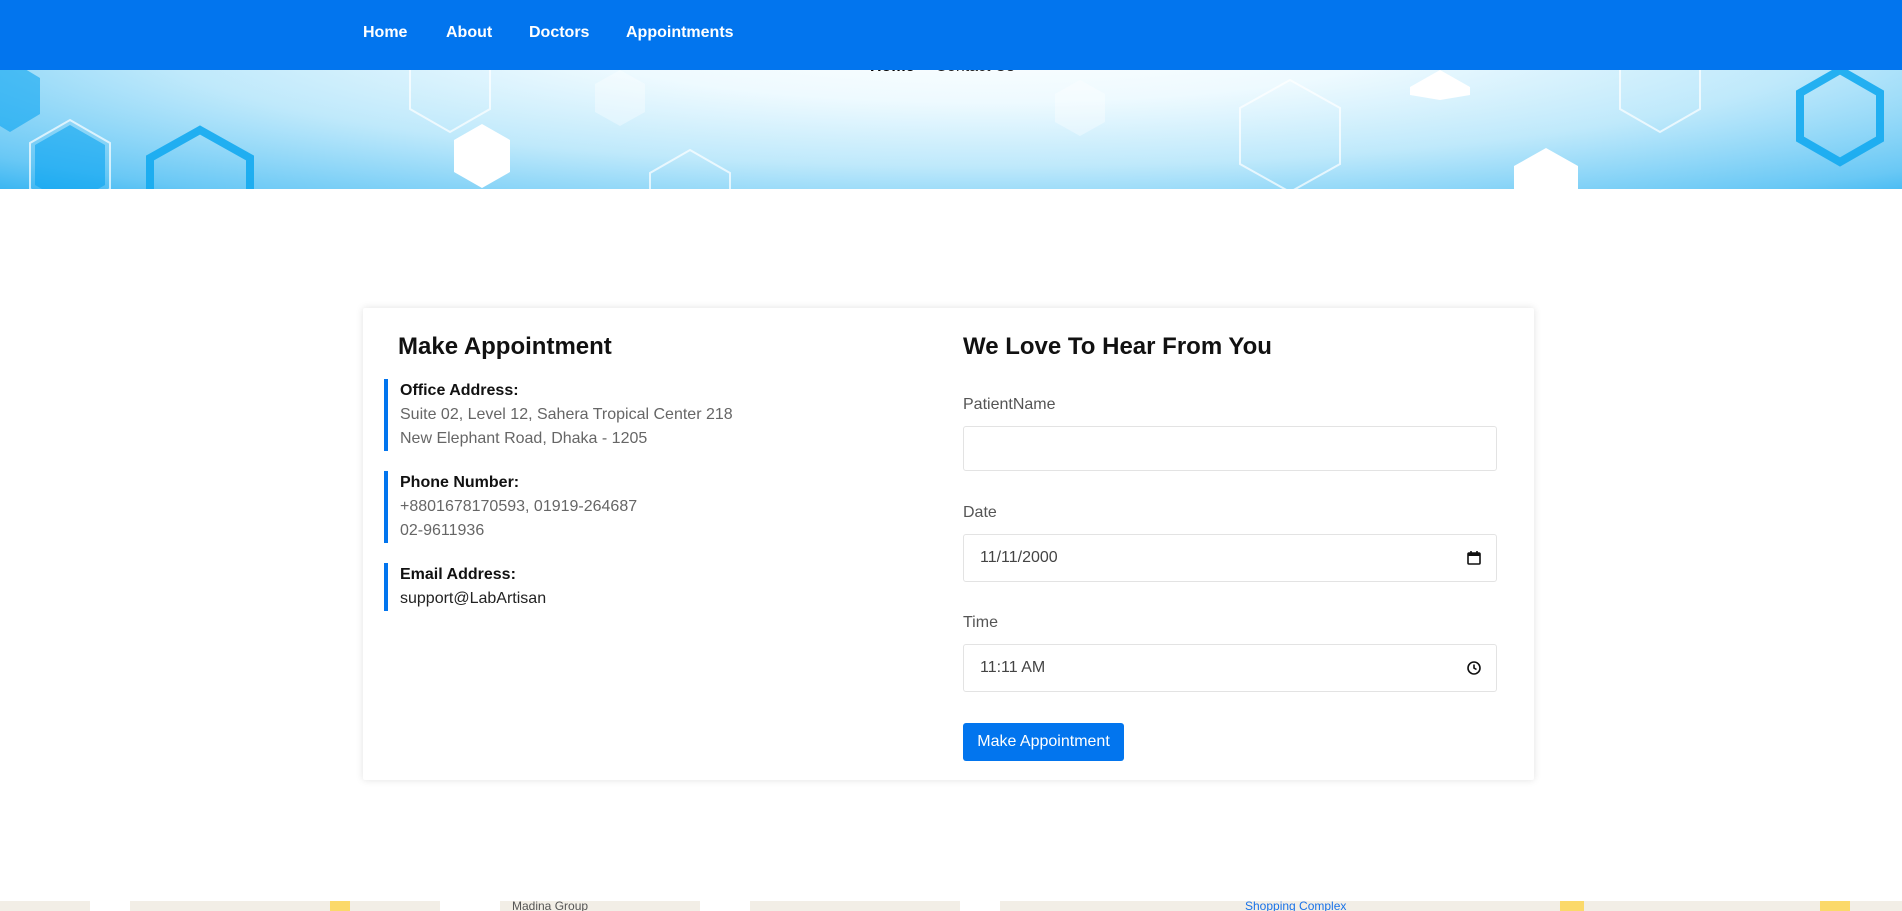 The width and height of the screenshot is (1902, 911). What do you see at coordinates (1230, 558) in the screenshot?
I see `date-input: 11/11/2000` at bounding box center [1230, 558].